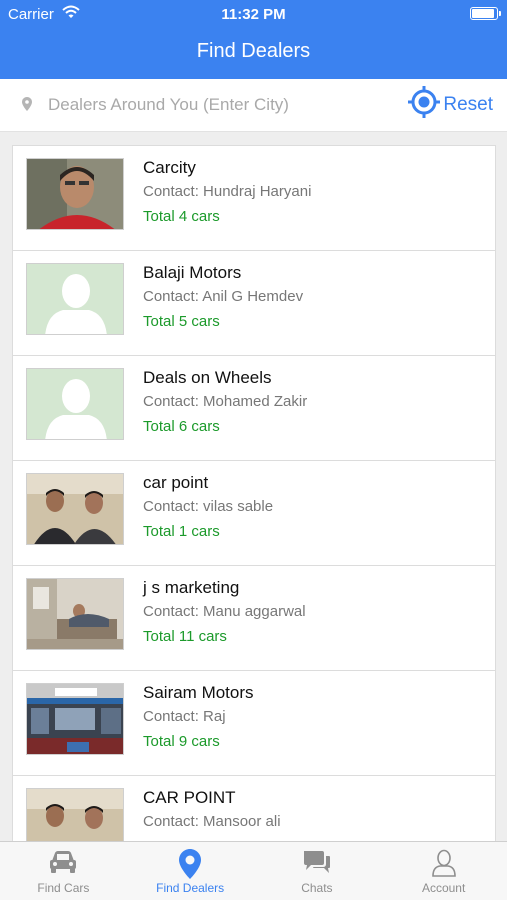 This screenshot has width=507, height=900. Describe the element at coordinates (207, 377) in the screenshot. I see `dealer-name: Deals on Wheels` at that location.